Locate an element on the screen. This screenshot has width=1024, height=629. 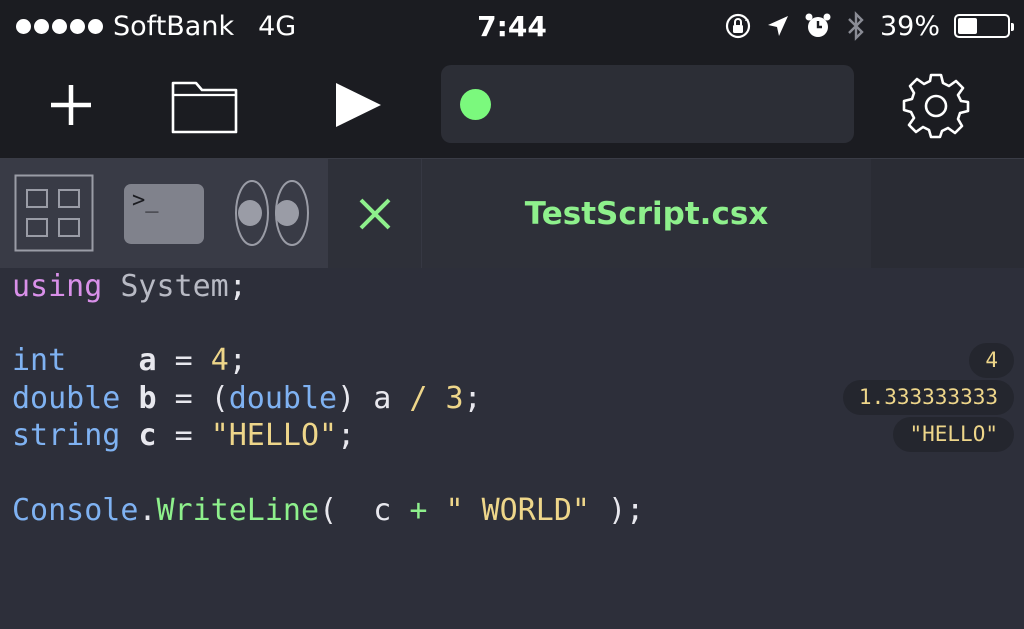
gear-icon is located at coordinates (936, 106).